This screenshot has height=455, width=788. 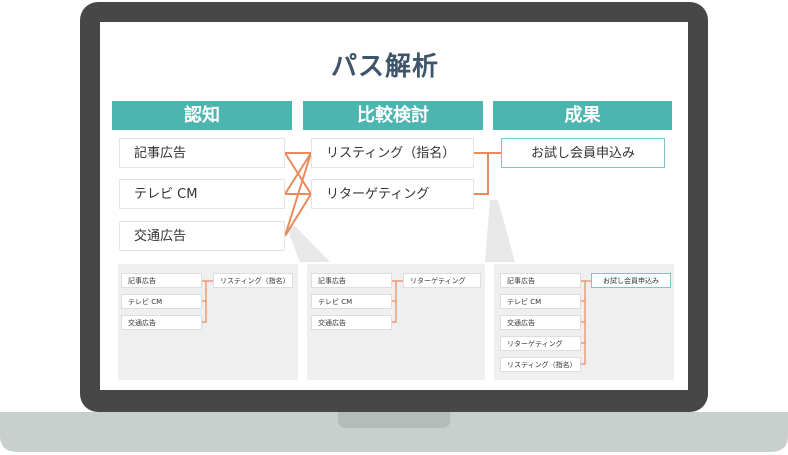 What do you see at coordinates (351, 280) in the screenshot?
I see `panel2-source-article: 記事広告` at bounding box center [351, 280].